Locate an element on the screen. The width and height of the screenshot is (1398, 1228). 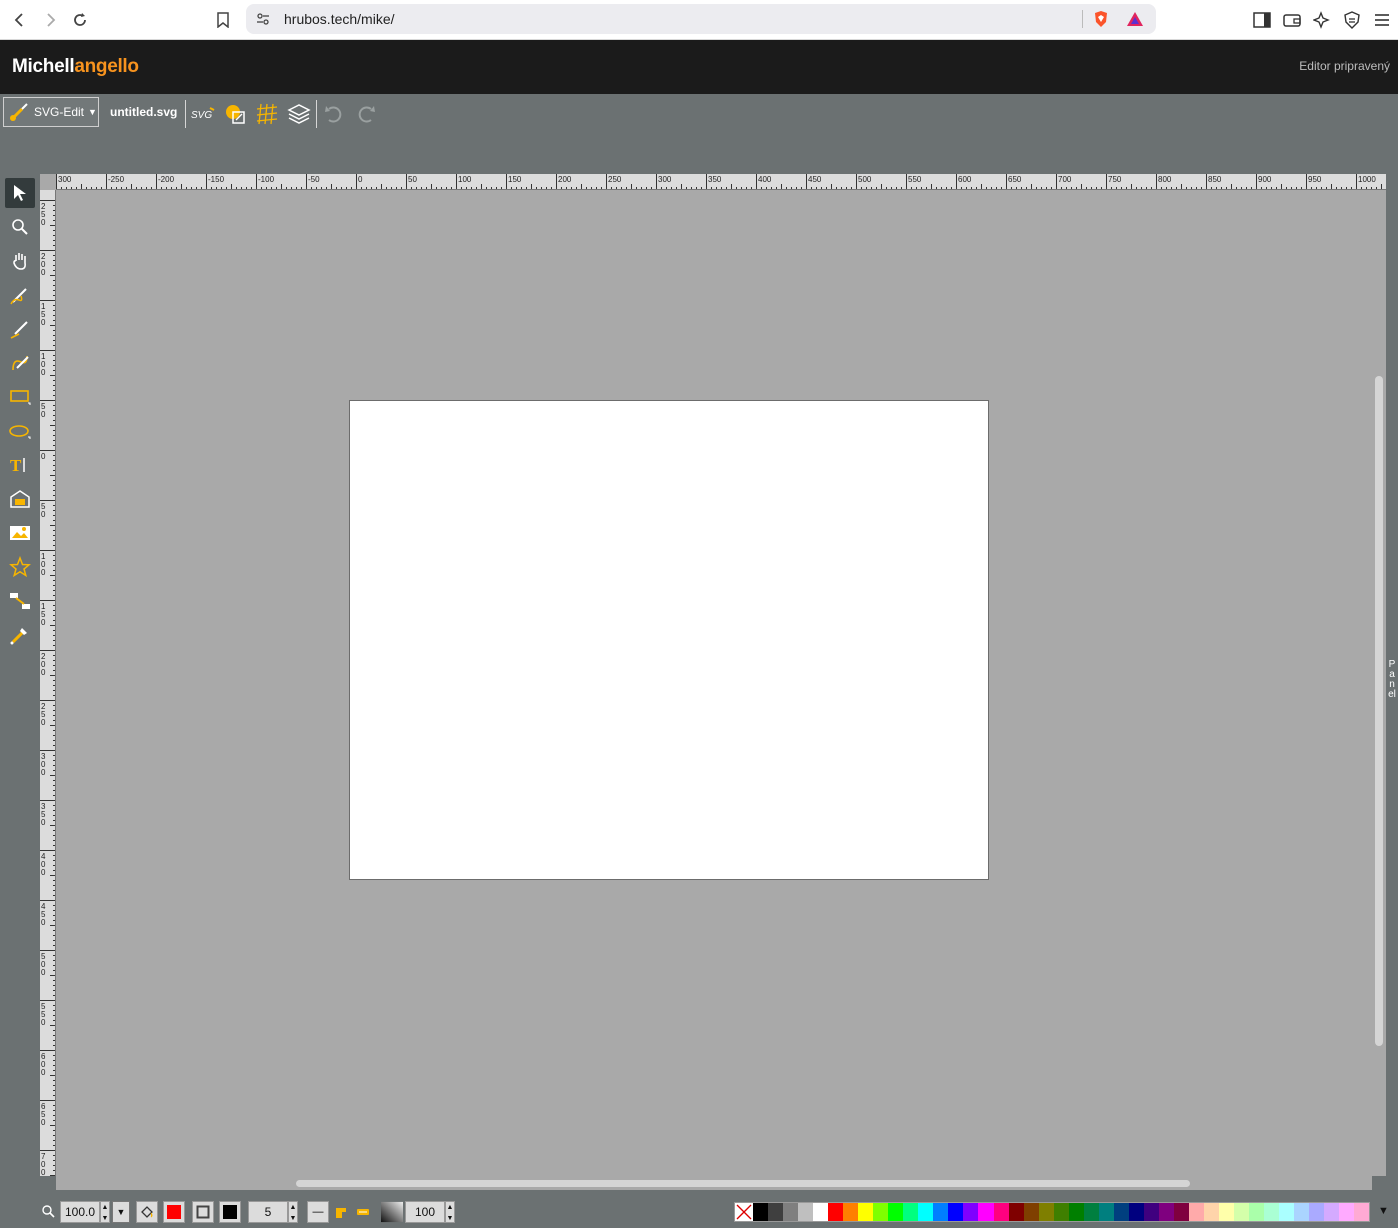
document-properties-icon is located at coordinates (235, 114).